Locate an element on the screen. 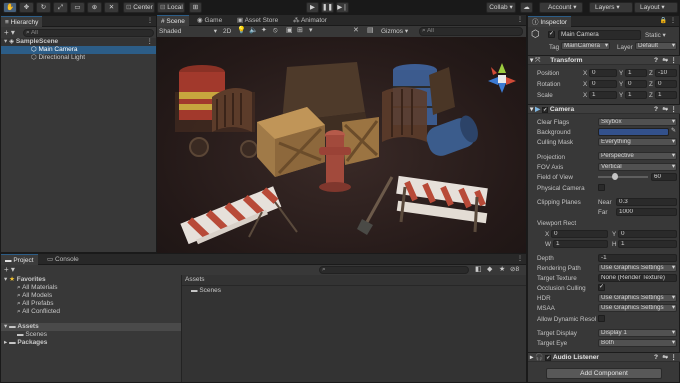 Image resolution: width=680 pixels, height=383 pixels. audio-icon: 🔈 is located at coordinates (253, 31).